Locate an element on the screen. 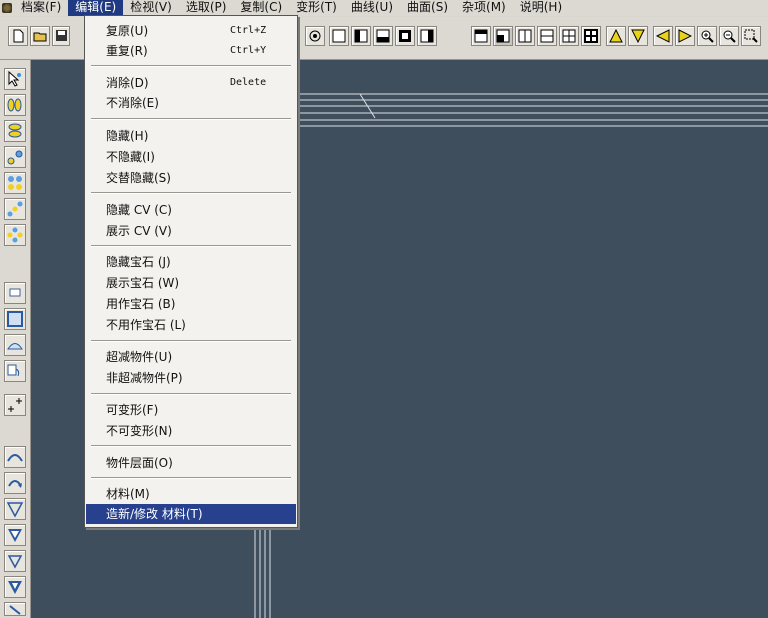  render-button is located at coordinates (315, 36).